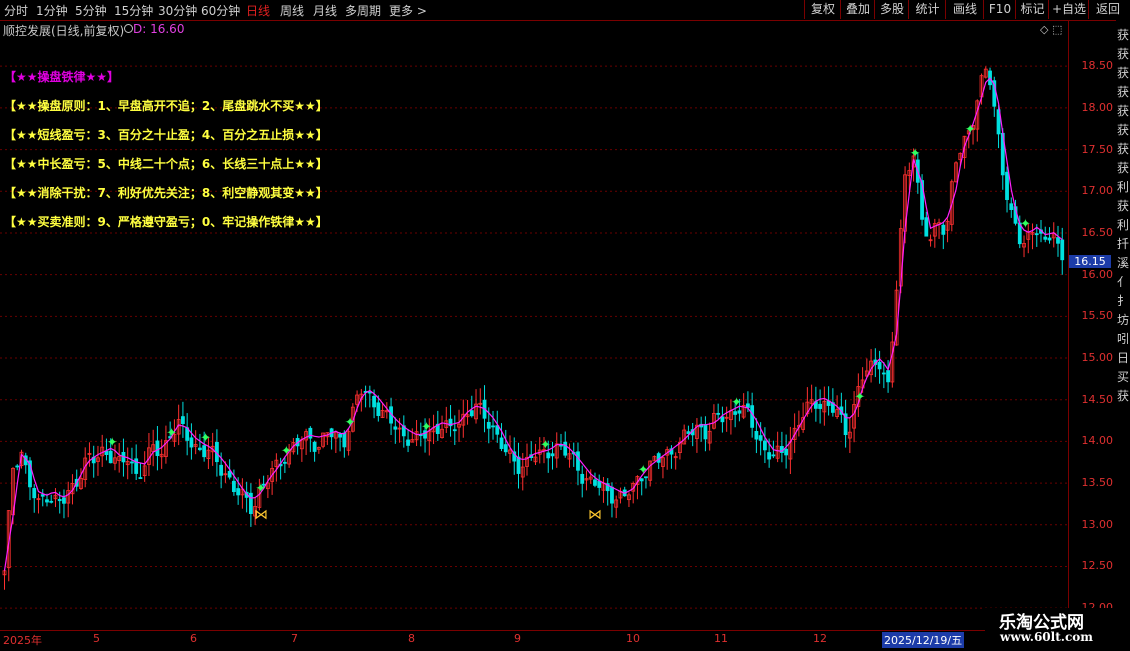  Describe the element at coordinates (1123, 206) in the screenshot. I see `side-strip-char-9: 获` at that location.